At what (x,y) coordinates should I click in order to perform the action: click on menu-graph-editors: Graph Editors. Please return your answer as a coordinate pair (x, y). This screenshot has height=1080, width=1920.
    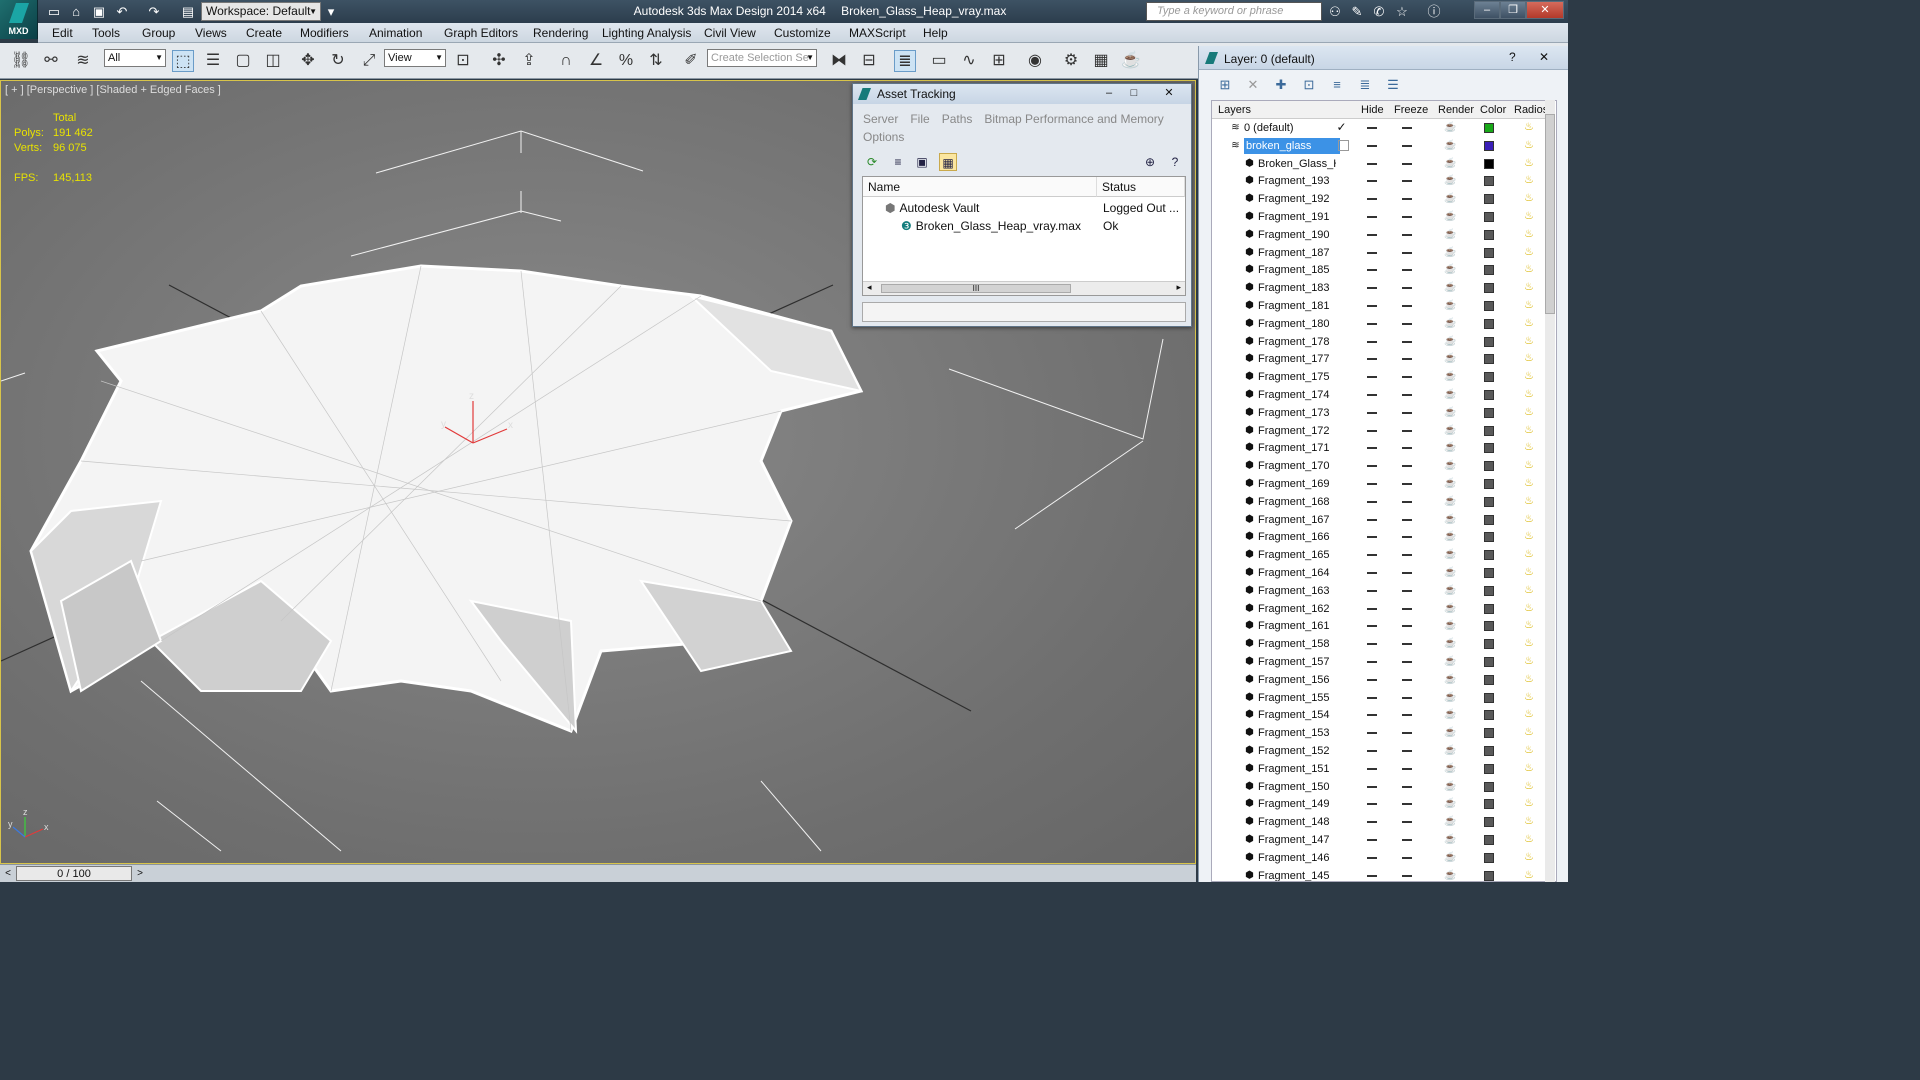
    Looking at the image, I should click on (481, 33).